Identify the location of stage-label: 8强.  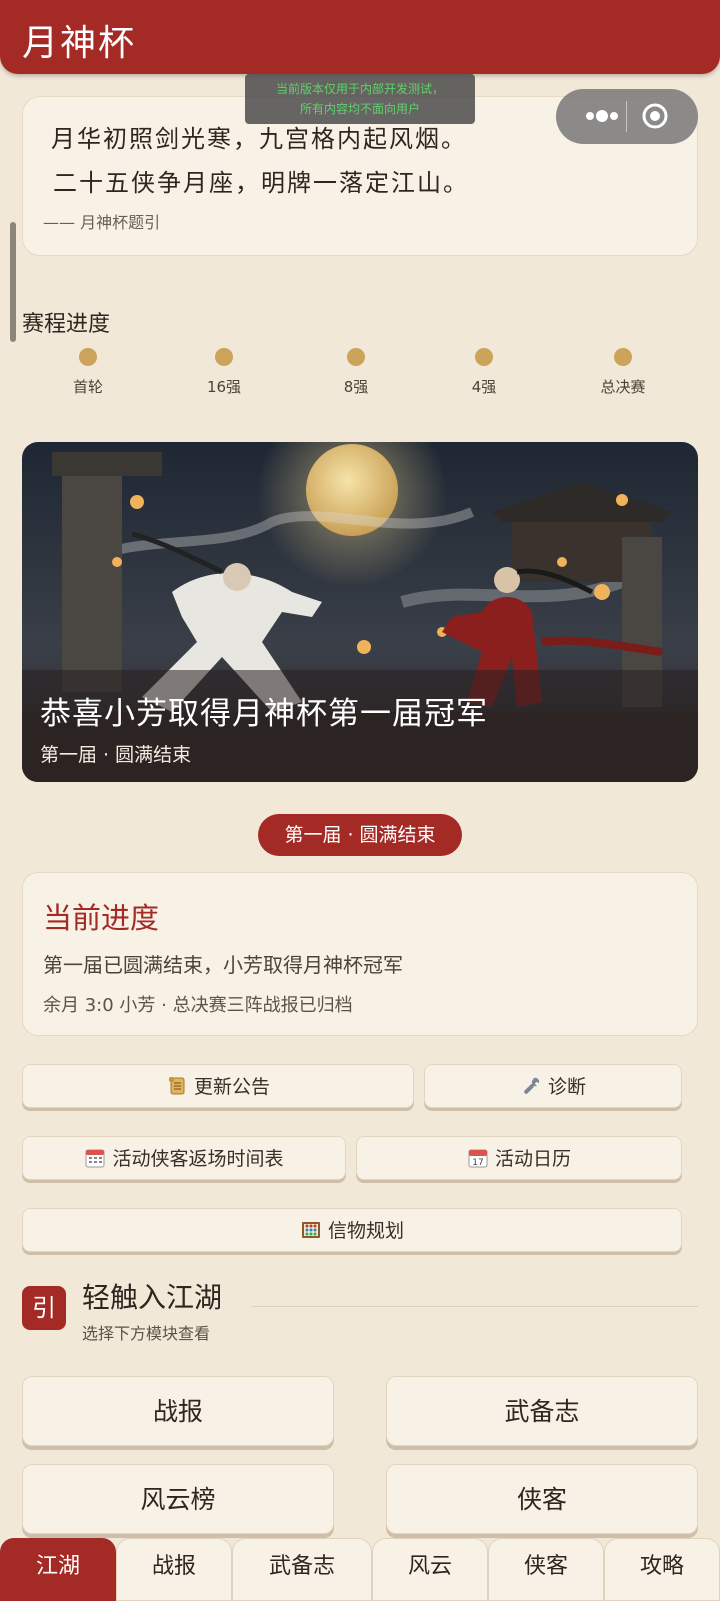
(356, 387).